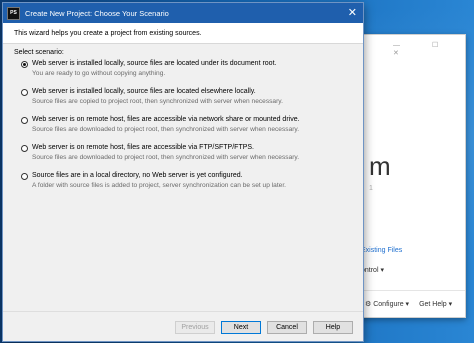 This screenshot has width=474, height=343. Describe the element at coordinates (287, 327) in the screenshot. I see `cancel-button: Cancel` at that location.